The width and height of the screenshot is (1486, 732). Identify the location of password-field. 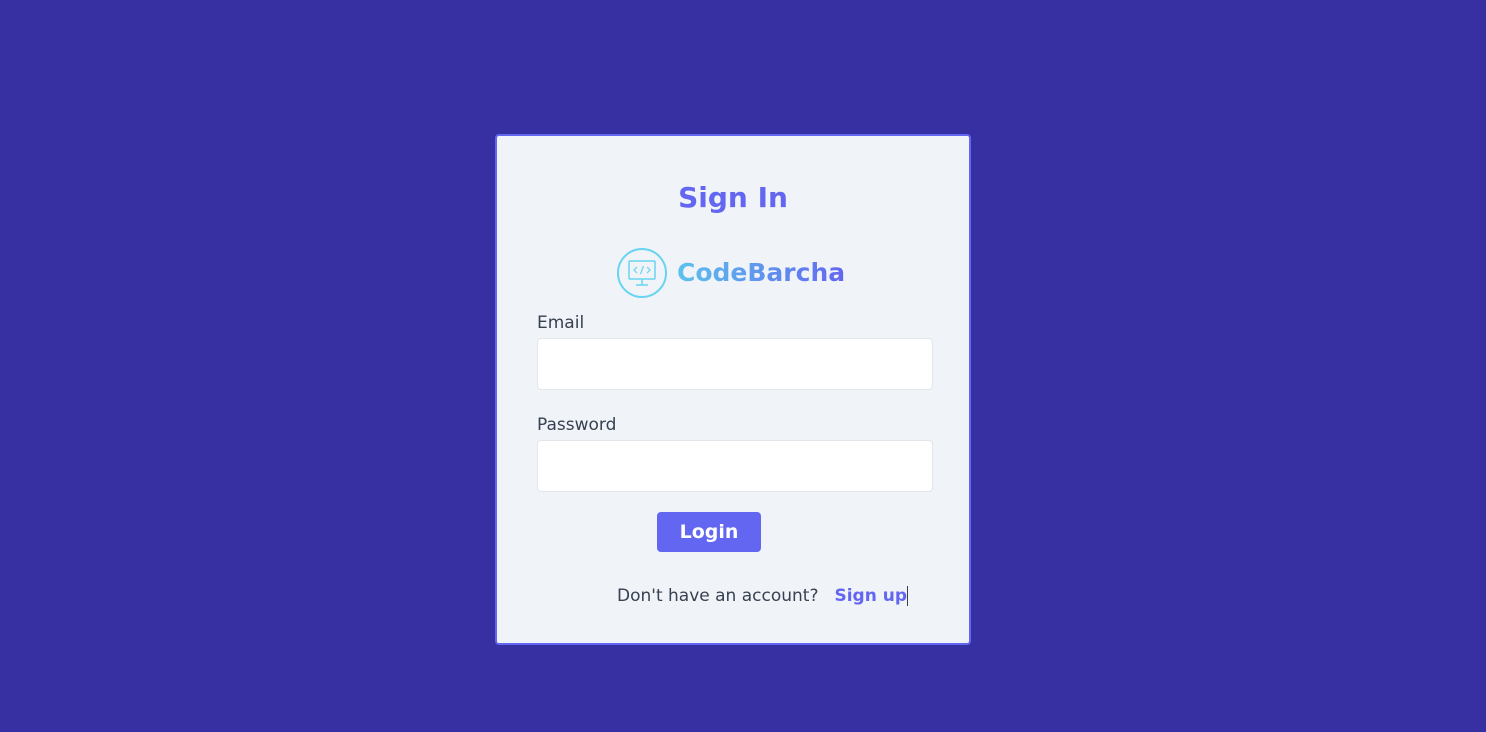
(735, 466).